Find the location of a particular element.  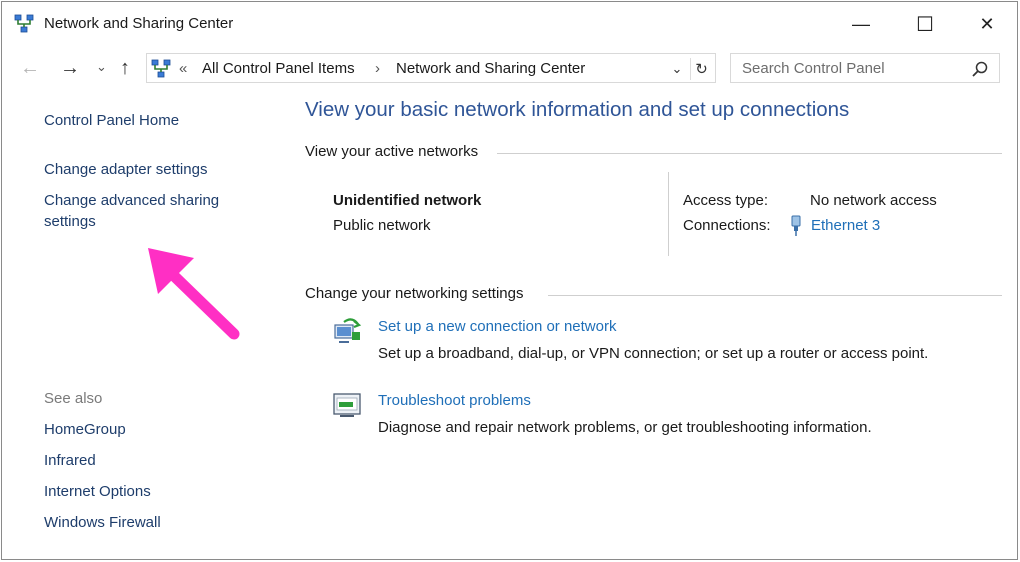

refresh-button: ↻ is located at coordinates (701, 69).